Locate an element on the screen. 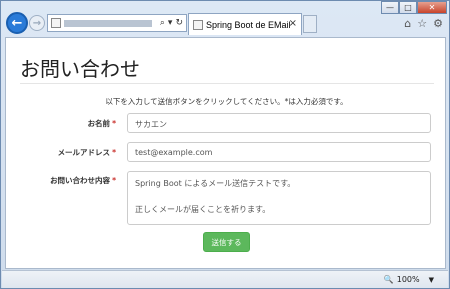 The height and width of the screenshot is (289, 450). back-arrow-icon: ← is located at coordinates (17, 23).